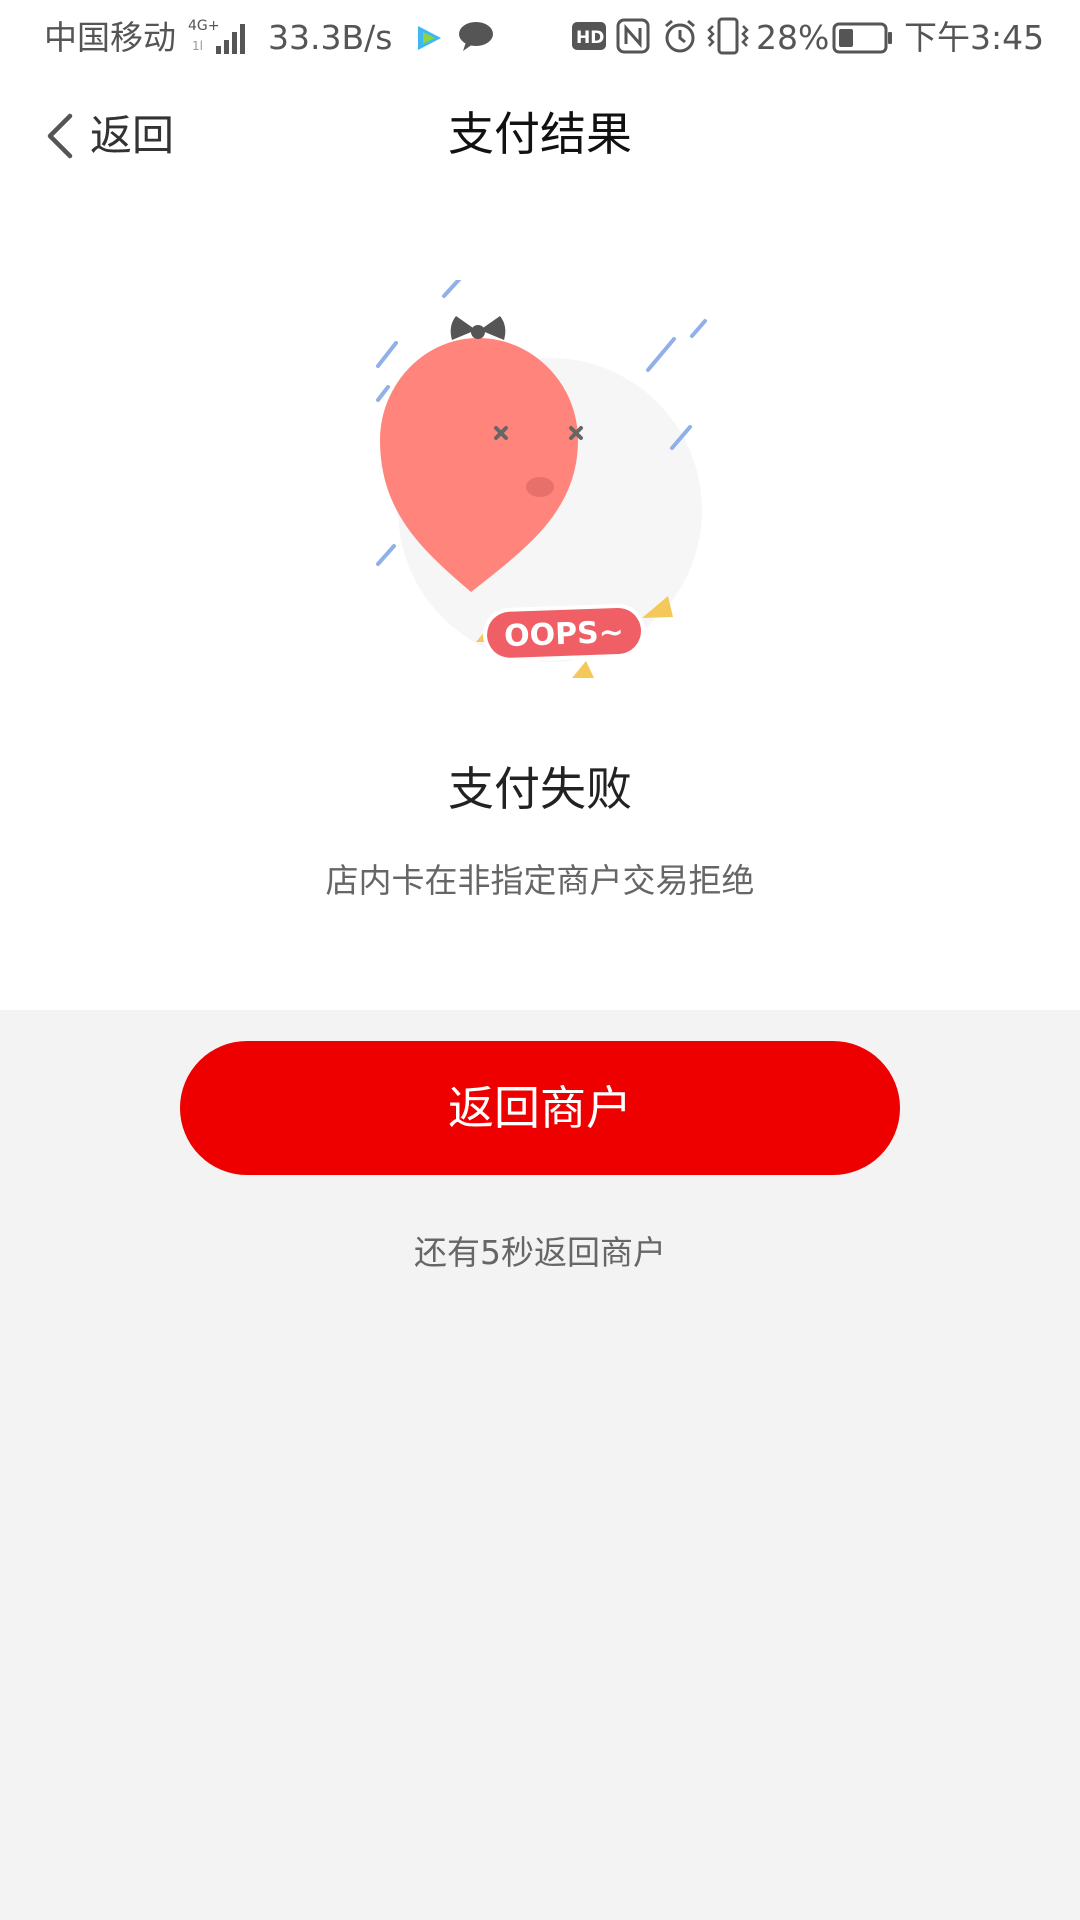  I want to click on vibrate-icon, so click(728, 40).